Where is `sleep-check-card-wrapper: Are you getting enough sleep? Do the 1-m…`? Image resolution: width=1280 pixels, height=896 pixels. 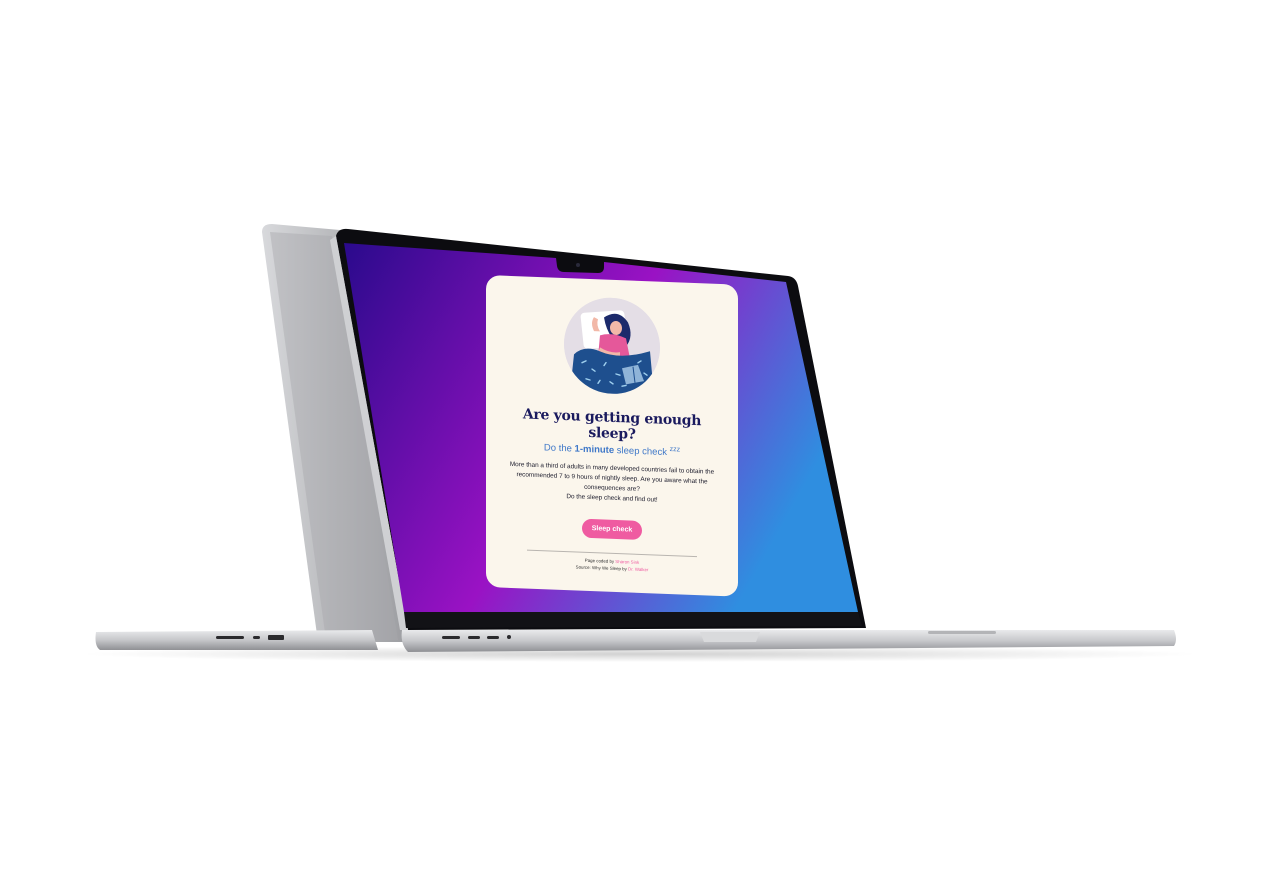 sleep-check-card-wrapper: Are you getting enough sleep? Do the 1-m… is located at coordinates (612, 436).